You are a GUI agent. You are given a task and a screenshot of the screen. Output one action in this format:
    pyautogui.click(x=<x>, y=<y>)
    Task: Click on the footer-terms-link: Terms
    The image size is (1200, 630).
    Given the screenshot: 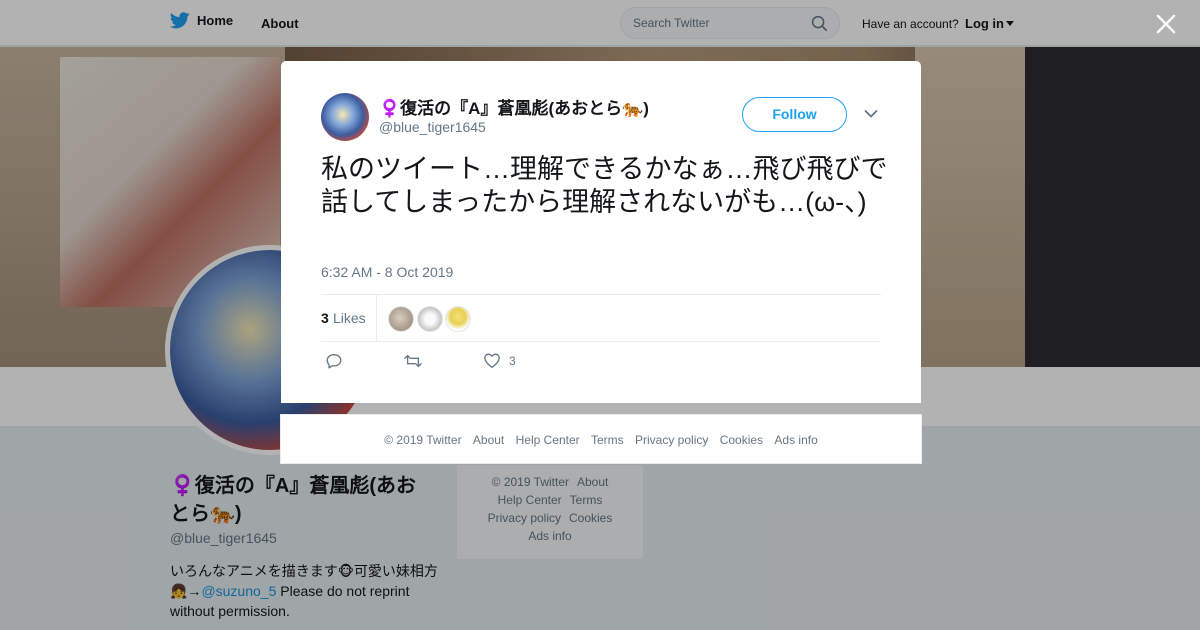 What is the action you would take?
    pyautogui.click(x=607, y=440)
    